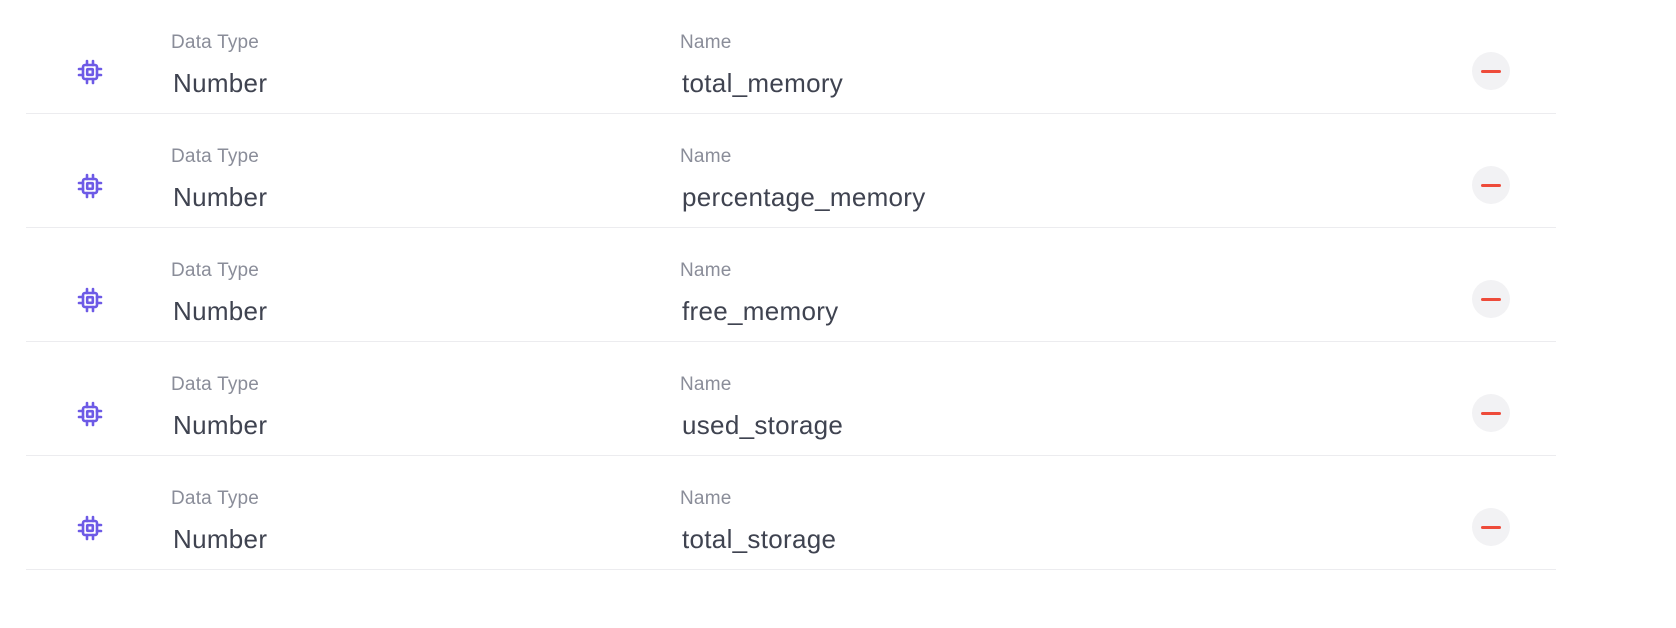  What do you see at coordinates (762, 425) in the screenshot?
I see `name-value: used_storage` at bounding box center [762, 425].